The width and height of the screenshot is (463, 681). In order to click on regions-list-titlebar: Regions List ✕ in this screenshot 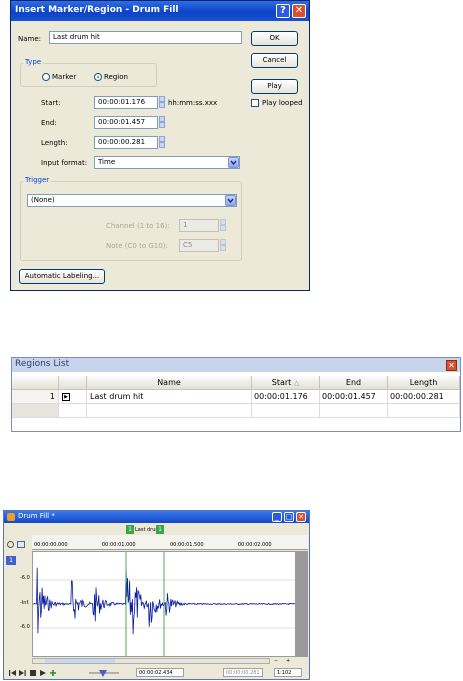, I will do `click(236, 365)`.